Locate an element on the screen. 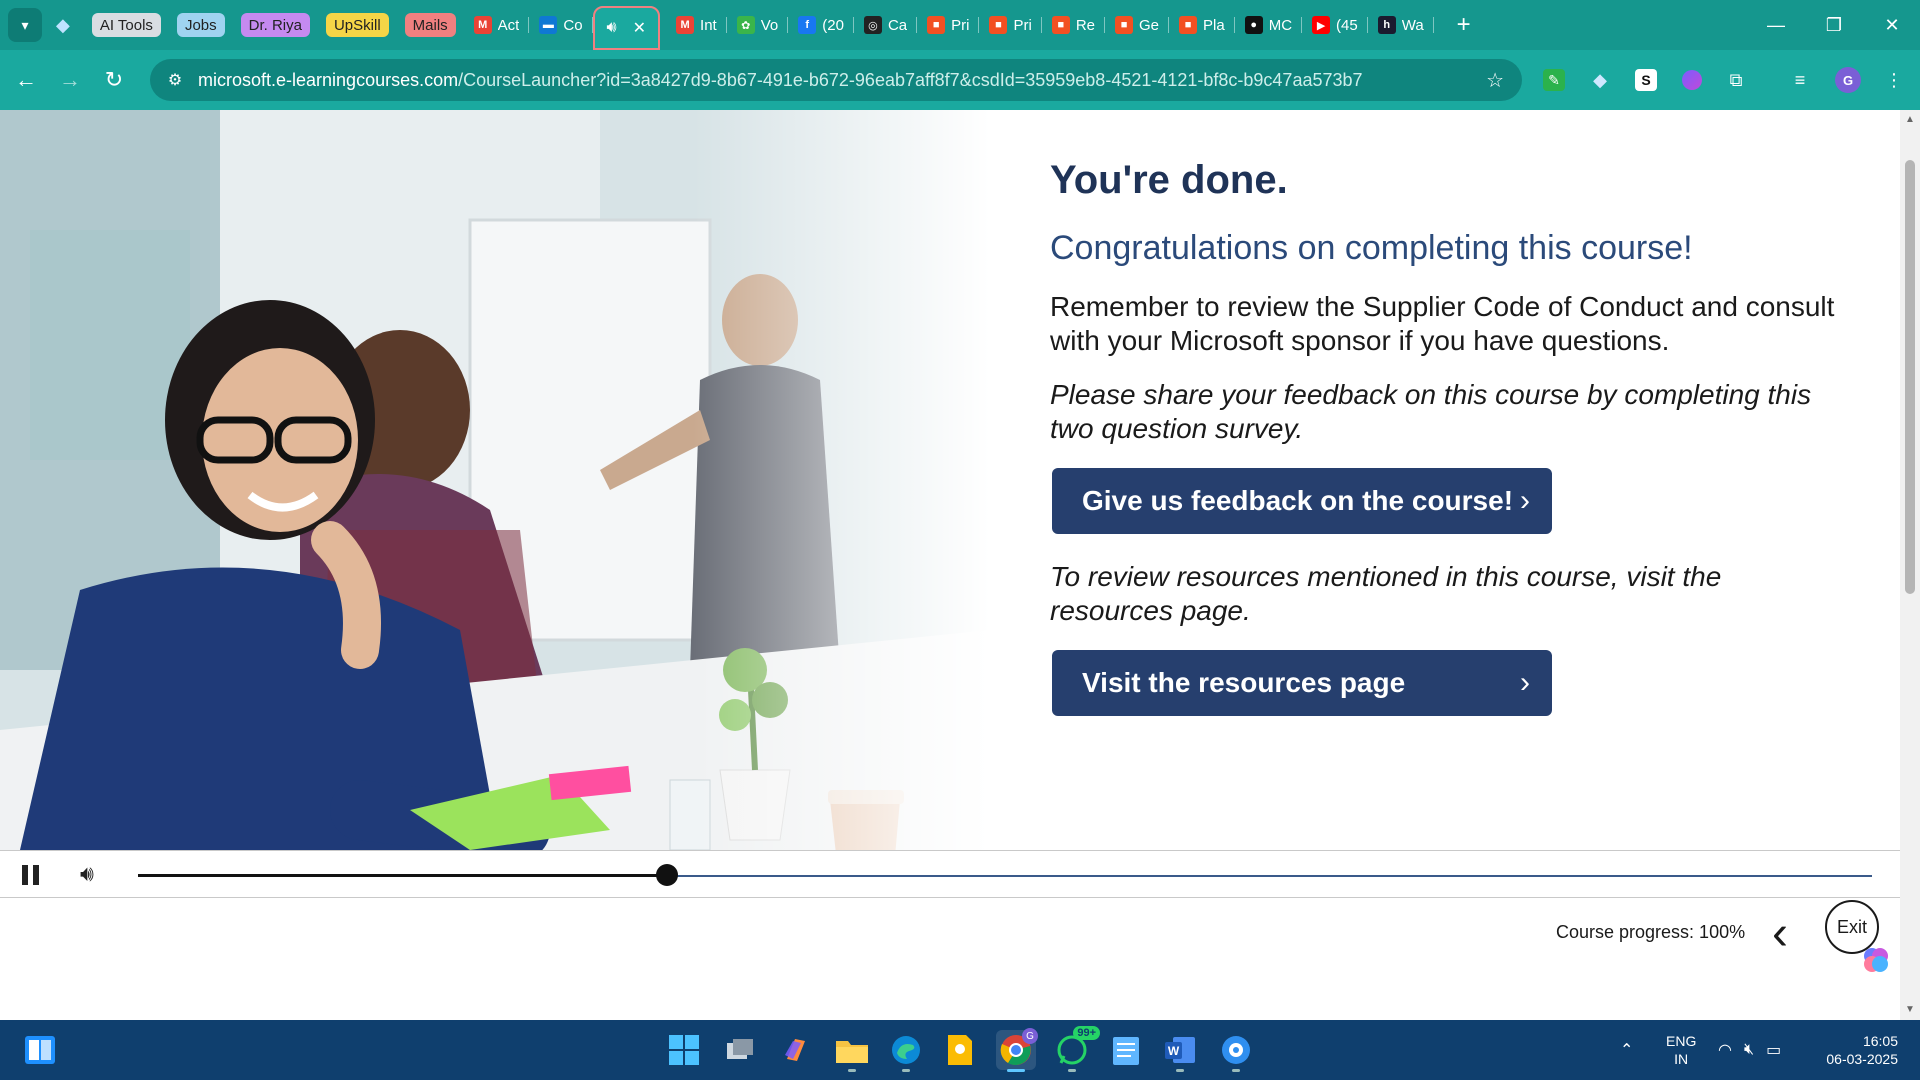 The height and width of the screenshot is (1080, 1920). browser-tab: h Wa is located at coordinates (1401, 25).